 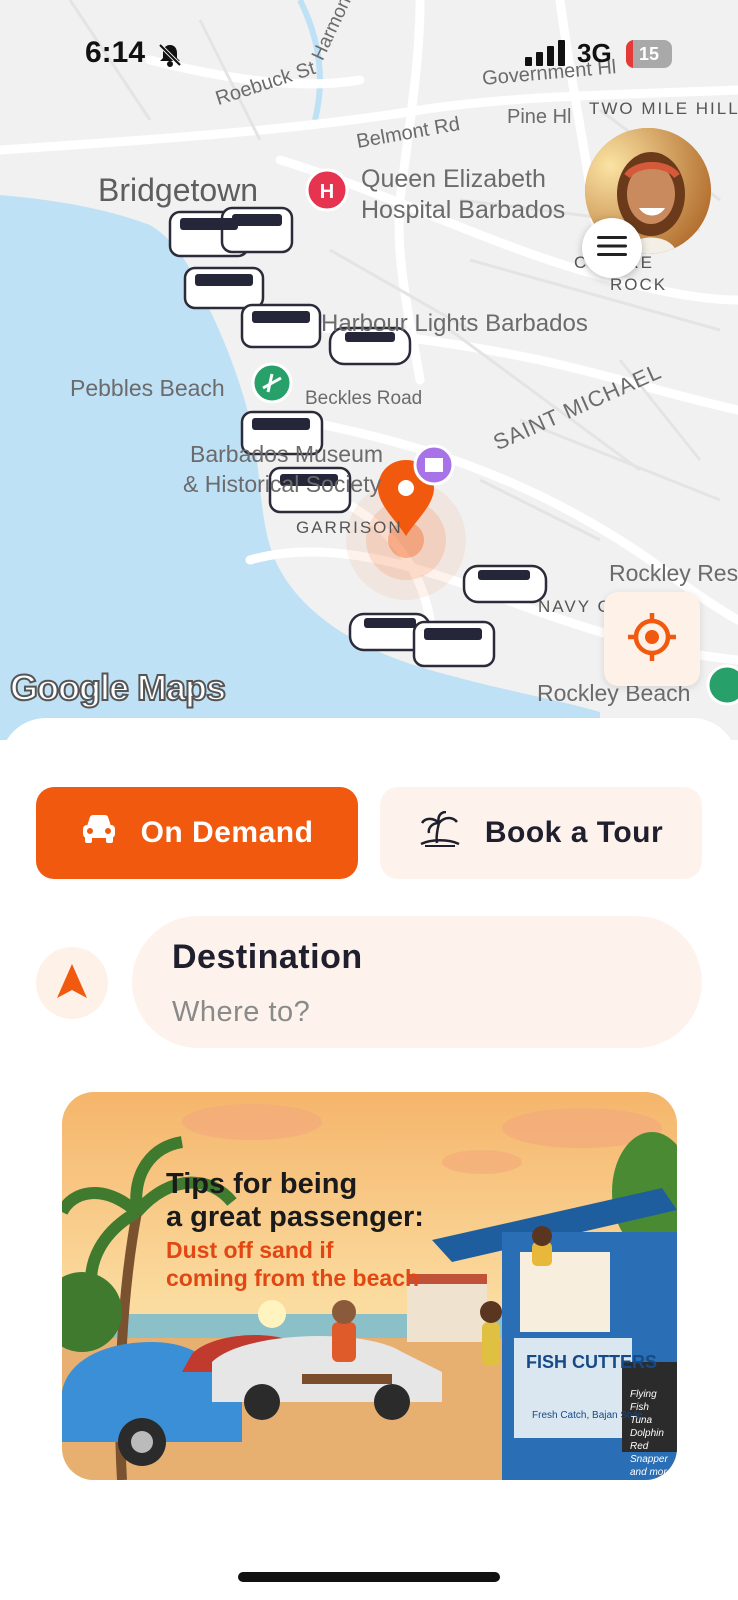 I want to click on palm-tree-icon, so click(x=440, y=832).